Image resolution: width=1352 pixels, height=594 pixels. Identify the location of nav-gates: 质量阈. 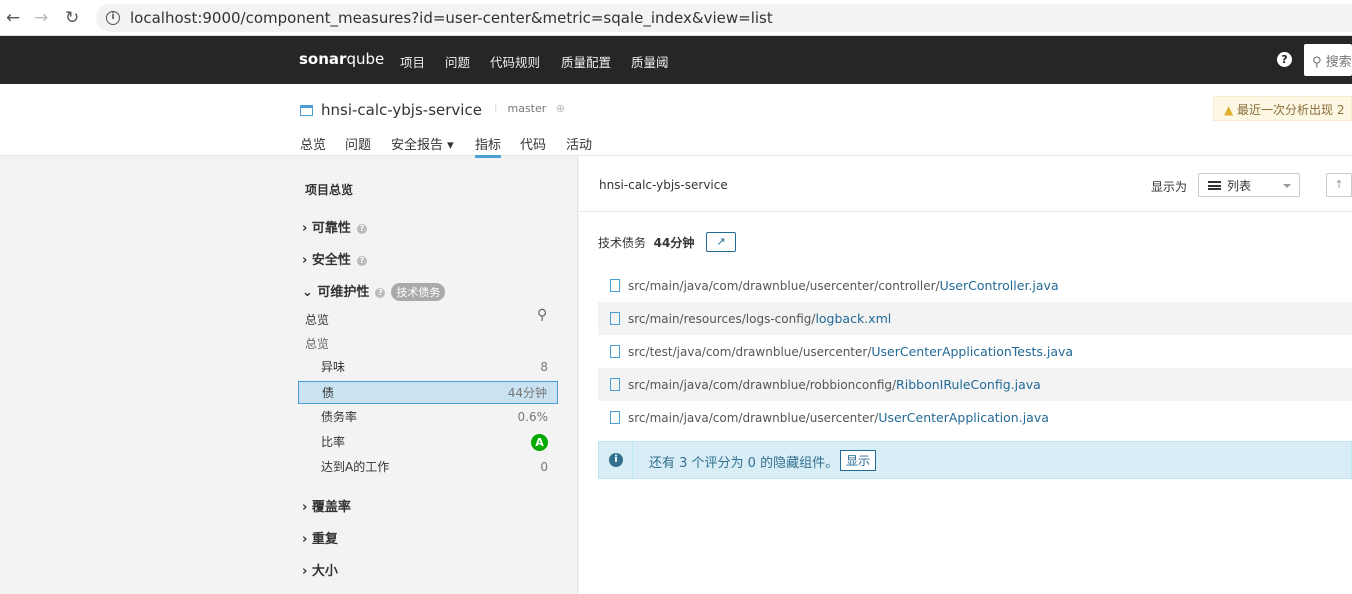
(650, 61).